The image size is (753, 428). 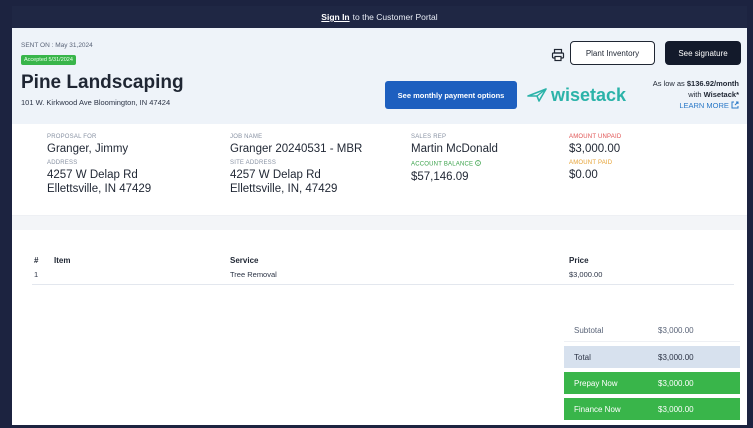 What do you see at coordinates (284, 189) in the screenshot?
I see `site-line2: Ellettsville, IN, 47429` at bounding box center [284, 189].